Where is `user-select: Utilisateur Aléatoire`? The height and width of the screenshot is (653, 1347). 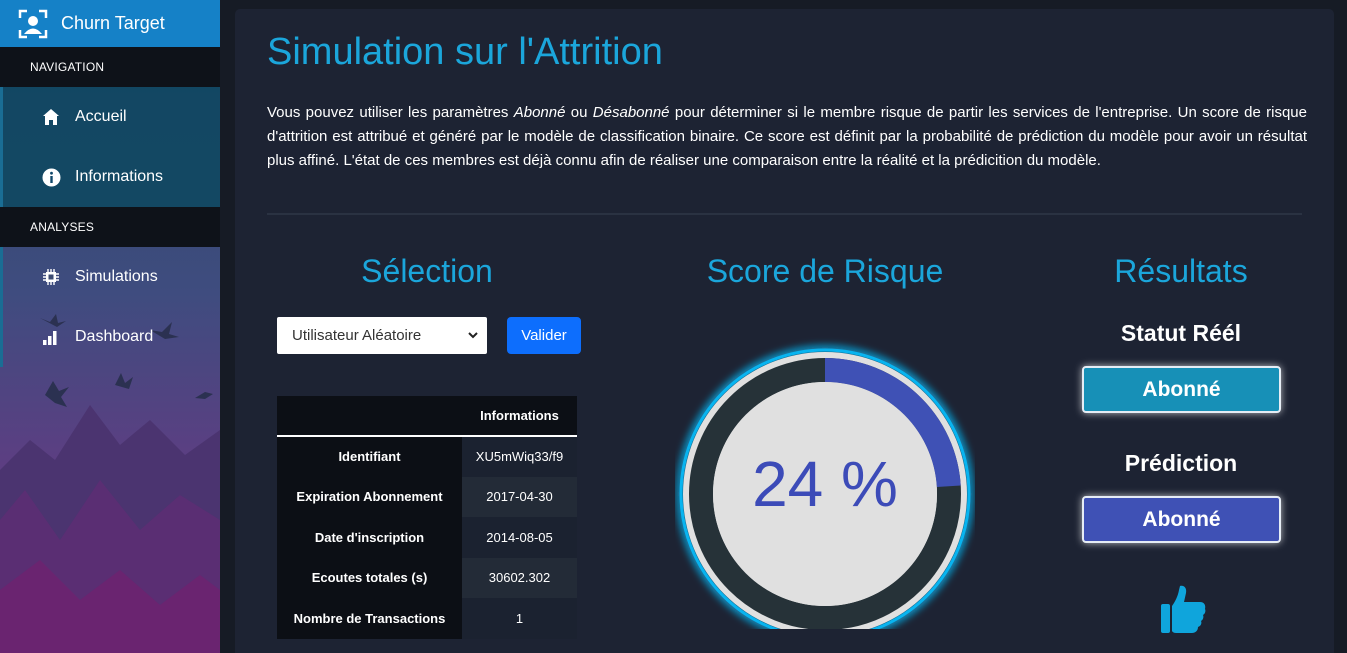 user-select: Utilisateur Aléatoire is located at coordinates (382, 335).